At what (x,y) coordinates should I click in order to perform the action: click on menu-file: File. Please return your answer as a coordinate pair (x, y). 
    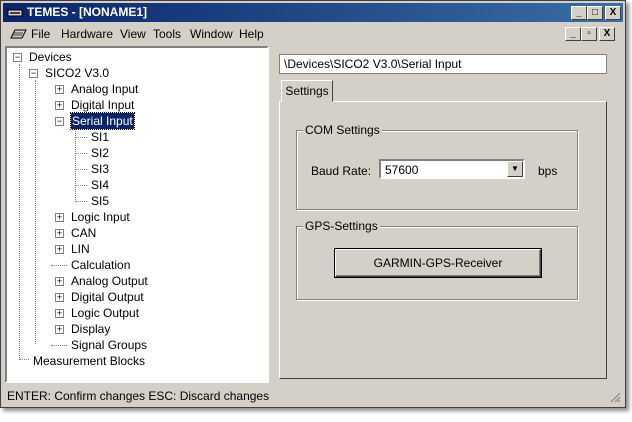
    Looking at the image, I should click on (40, 34).